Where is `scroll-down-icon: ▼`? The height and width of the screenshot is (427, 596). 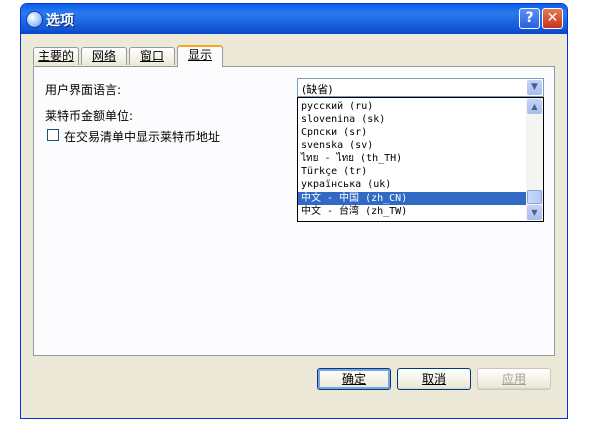 scroll-down-icon: ▼ is located at coordinates (534, 212).